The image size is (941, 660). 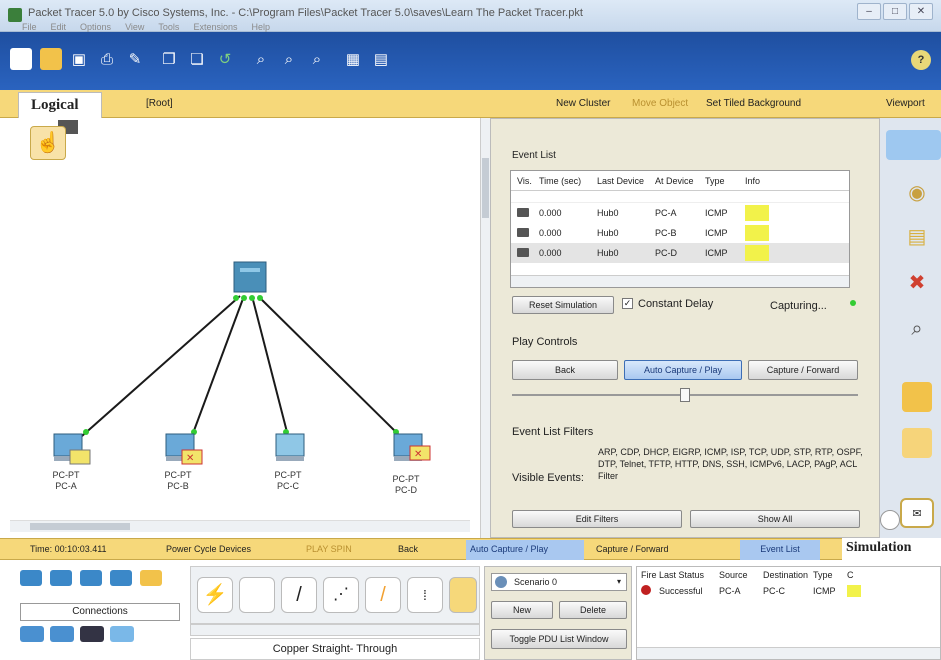 I want to click on paste-icon: ❏, so click(x=197, y=59).